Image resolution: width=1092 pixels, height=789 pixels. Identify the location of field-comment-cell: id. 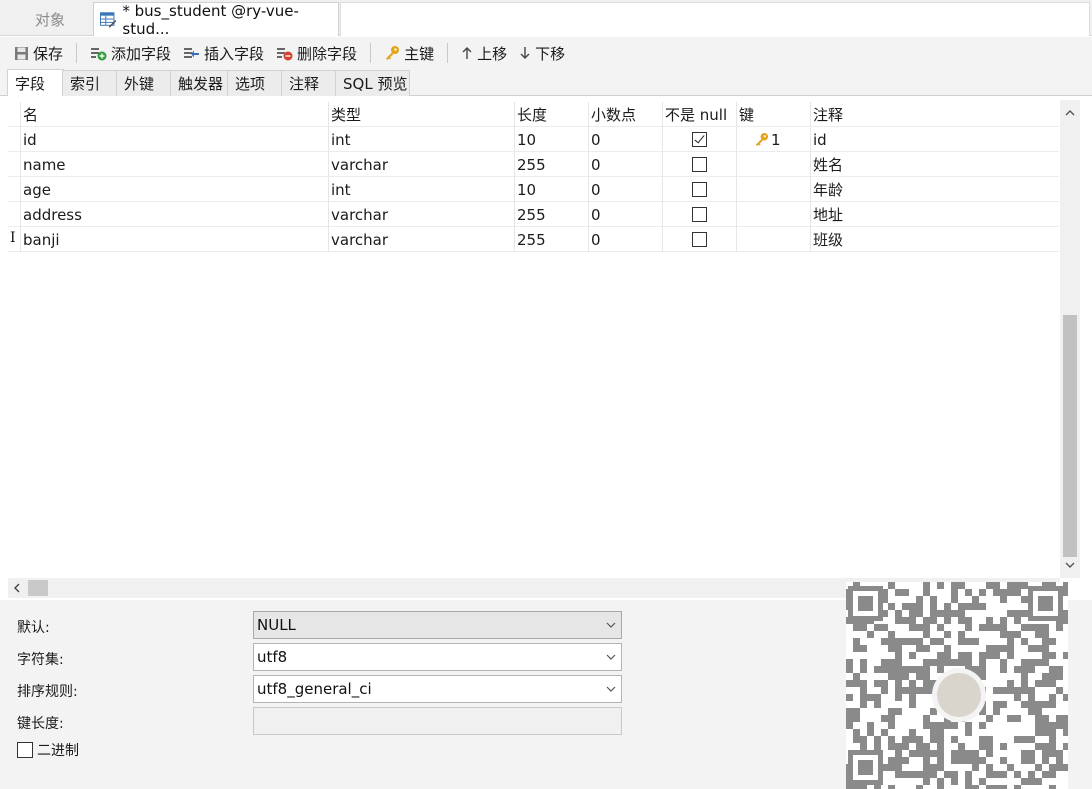
(934, 139).